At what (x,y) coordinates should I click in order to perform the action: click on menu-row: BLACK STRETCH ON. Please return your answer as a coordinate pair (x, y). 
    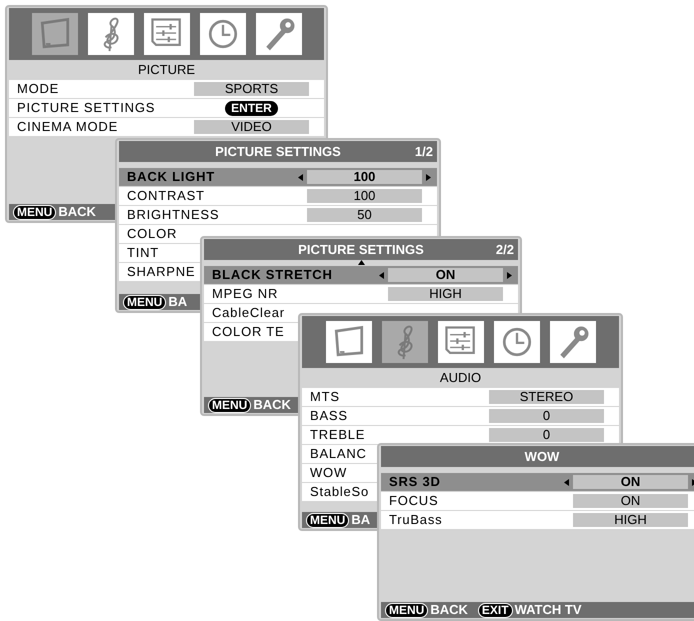
    Looking at the image, I should click on (361, 275).